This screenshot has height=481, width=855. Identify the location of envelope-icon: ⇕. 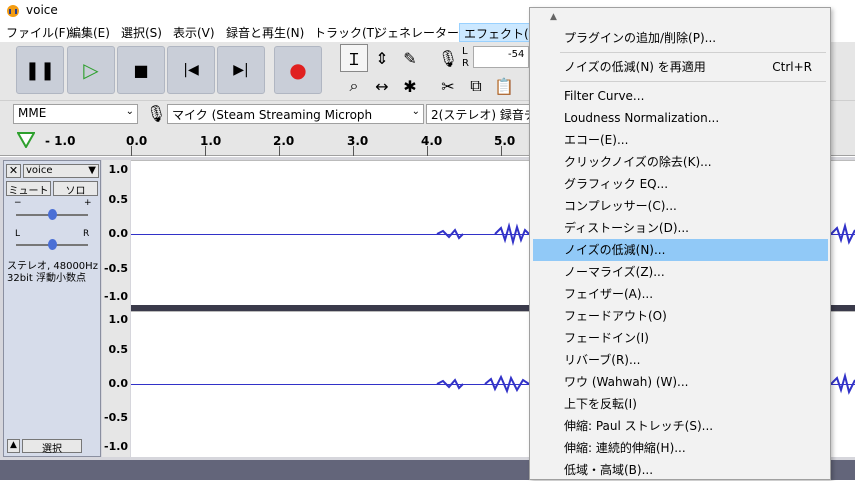
(382, 58).